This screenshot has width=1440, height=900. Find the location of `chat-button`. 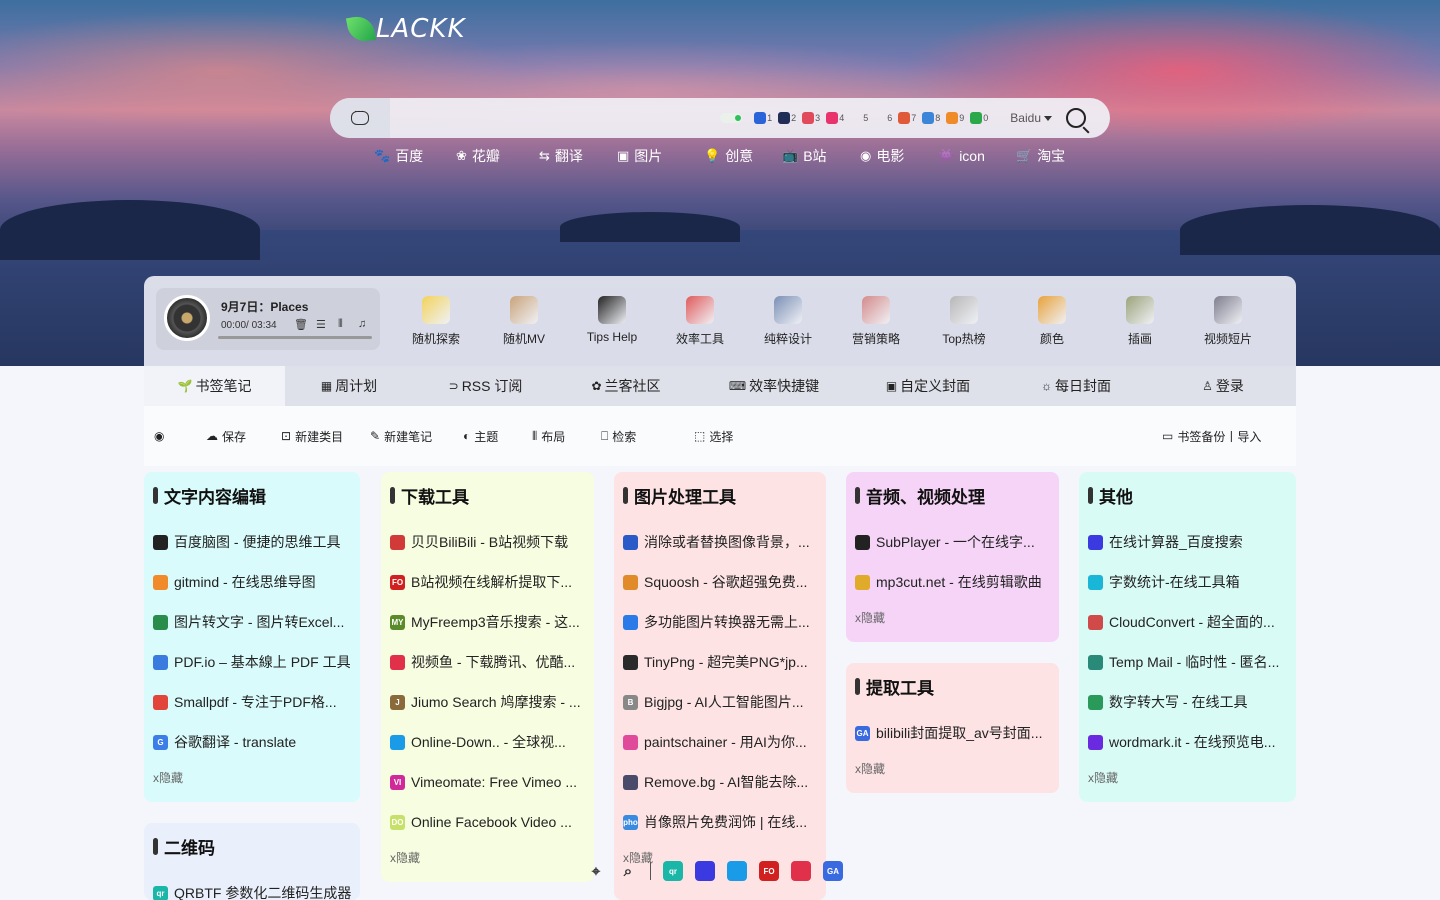

chat-button is located at coordinates (360, 118).